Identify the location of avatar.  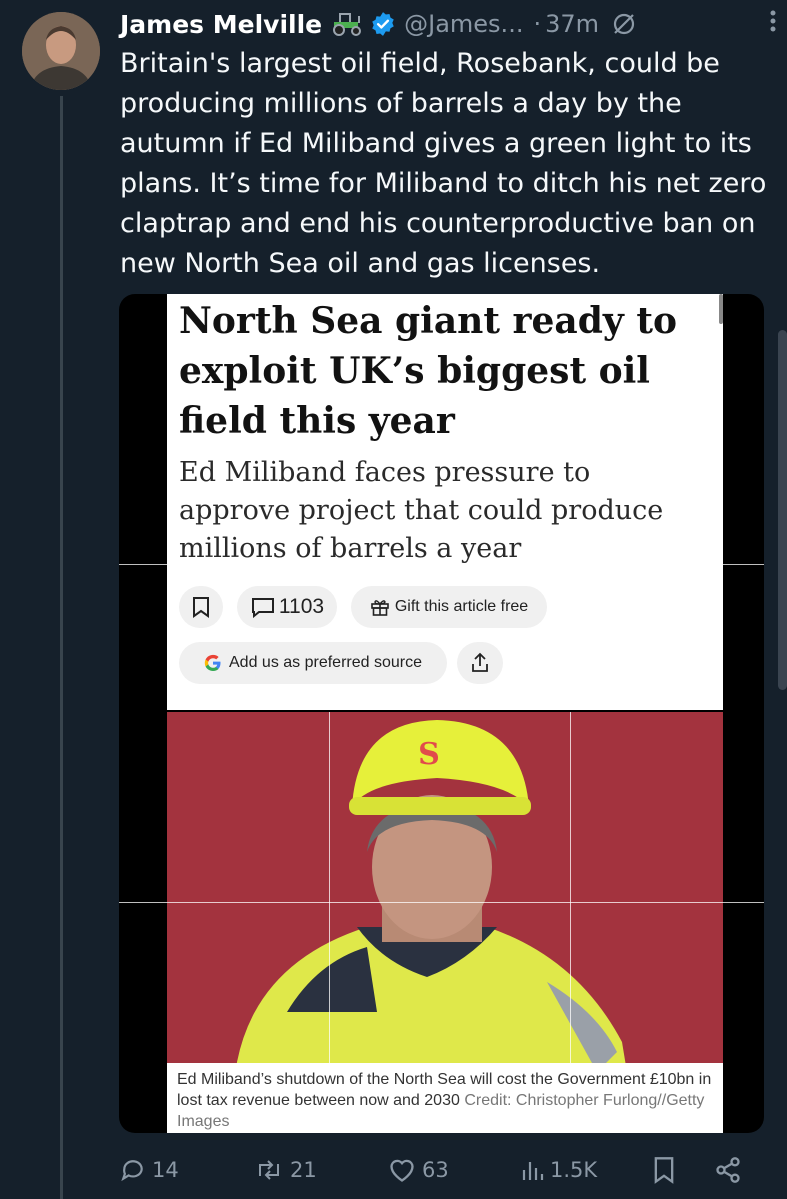
(61, 51).